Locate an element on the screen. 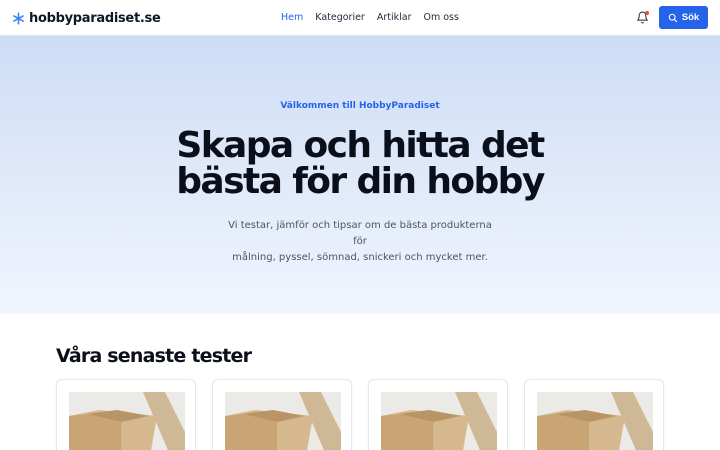 Image resolution: width=720 pixels, height=450 pixels. notification-dot is located at coordinates (647, 13).